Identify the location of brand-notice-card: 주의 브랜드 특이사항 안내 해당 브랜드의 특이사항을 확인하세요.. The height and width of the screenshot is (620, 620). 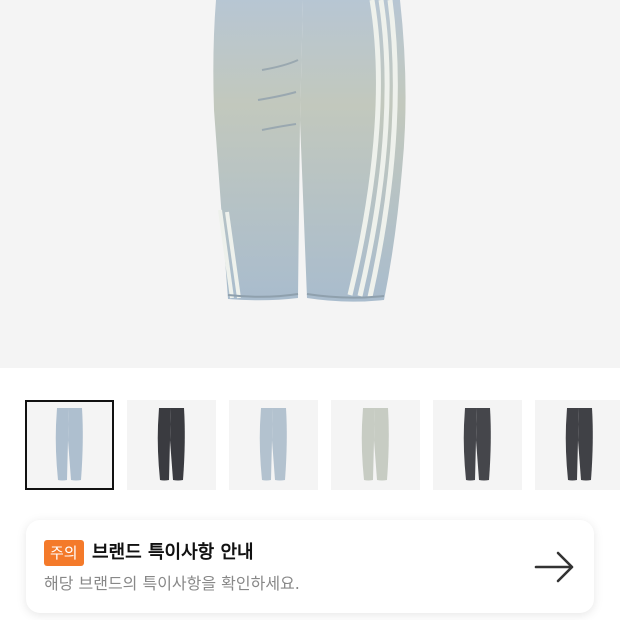
(310, 566).